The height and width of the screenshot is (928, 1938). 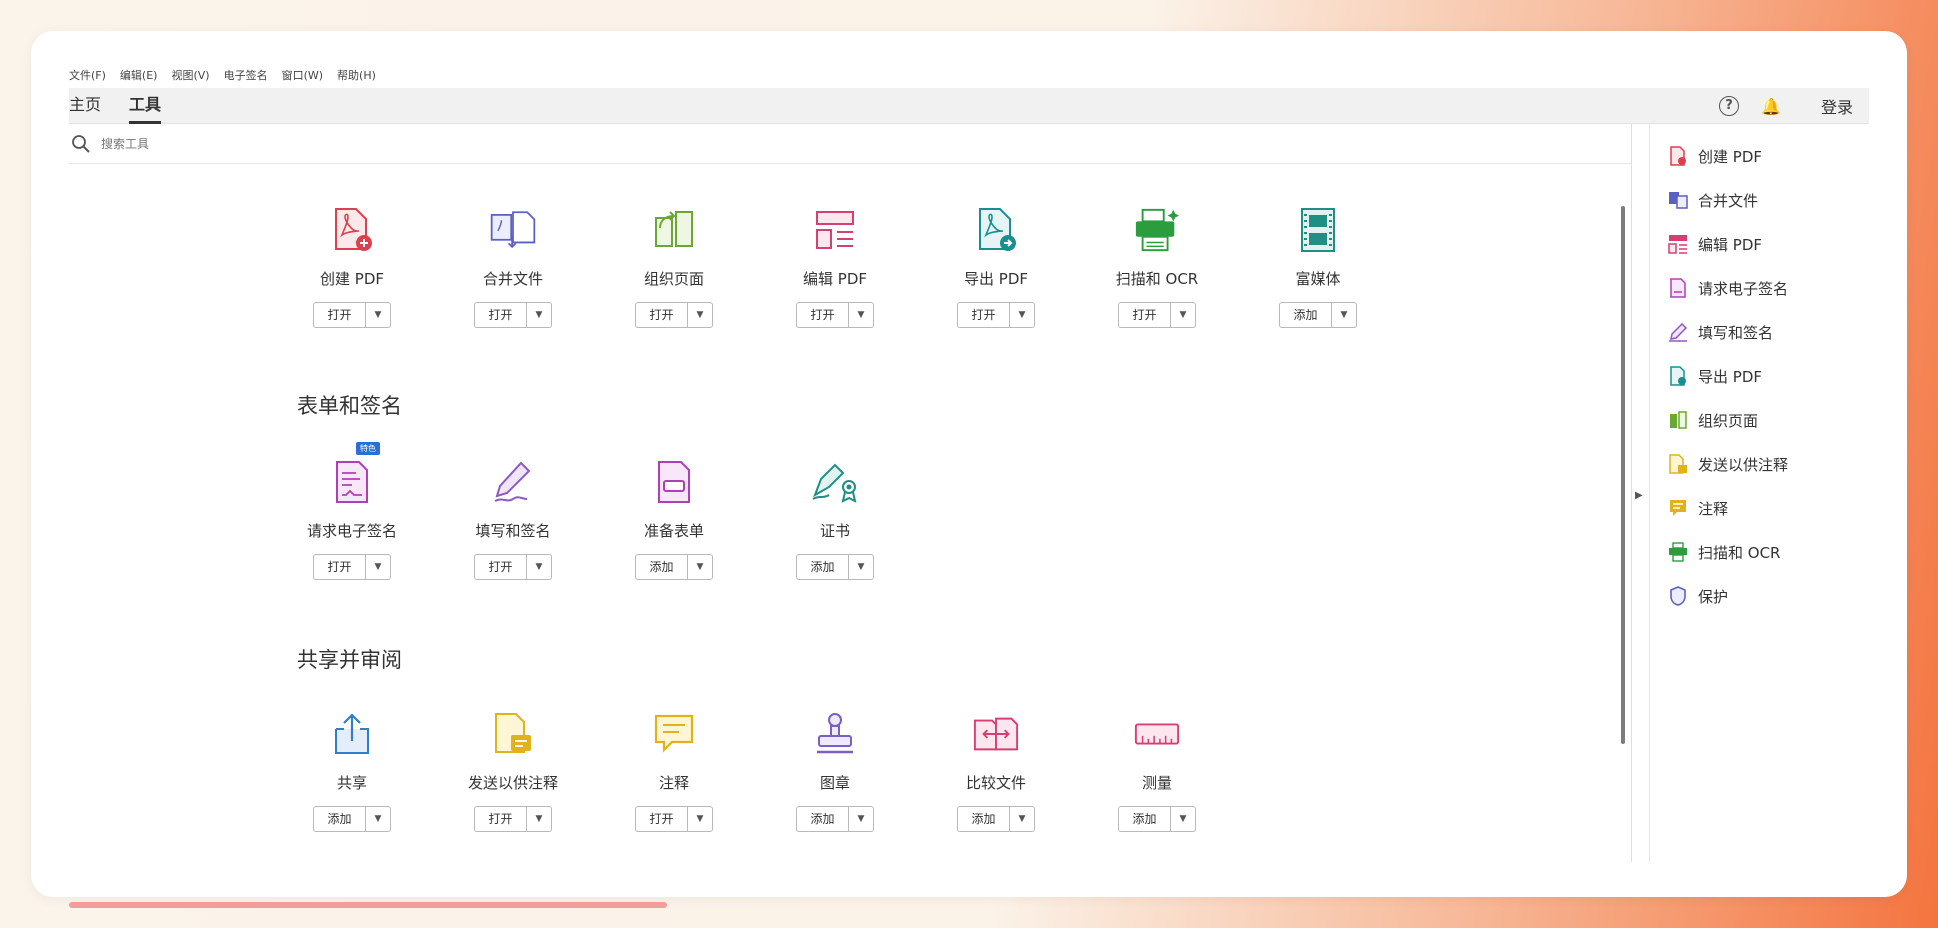 I want to click on help-icon: ?, so click(x=1729, y=106).